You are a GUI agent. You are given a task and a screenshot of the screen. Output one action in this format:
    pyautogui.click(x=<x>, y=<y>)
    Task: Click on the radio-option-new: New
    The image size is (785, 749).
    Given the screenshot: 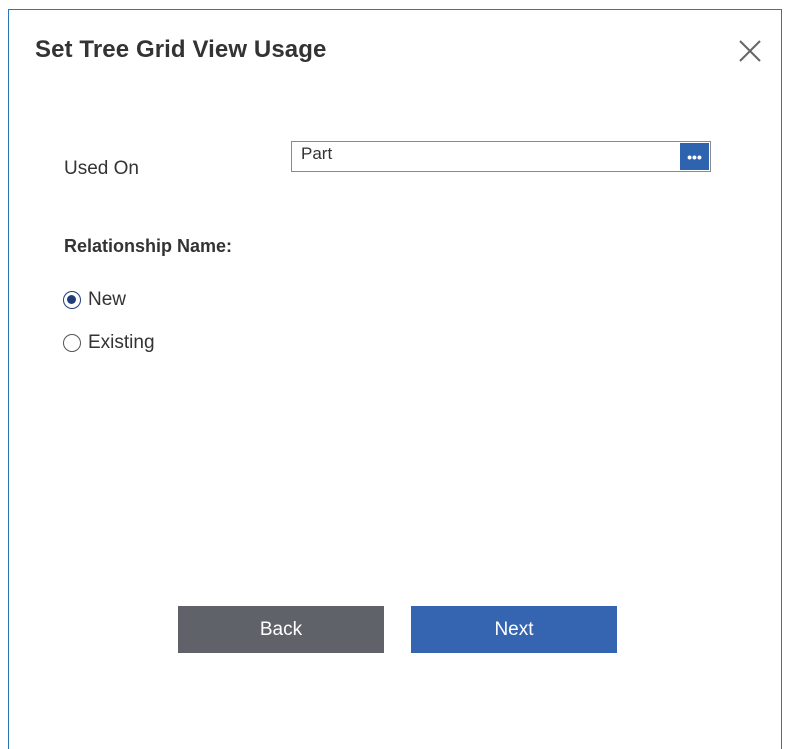 What is the action you would take?
    pyautogui.click(x=94, y=300)
    